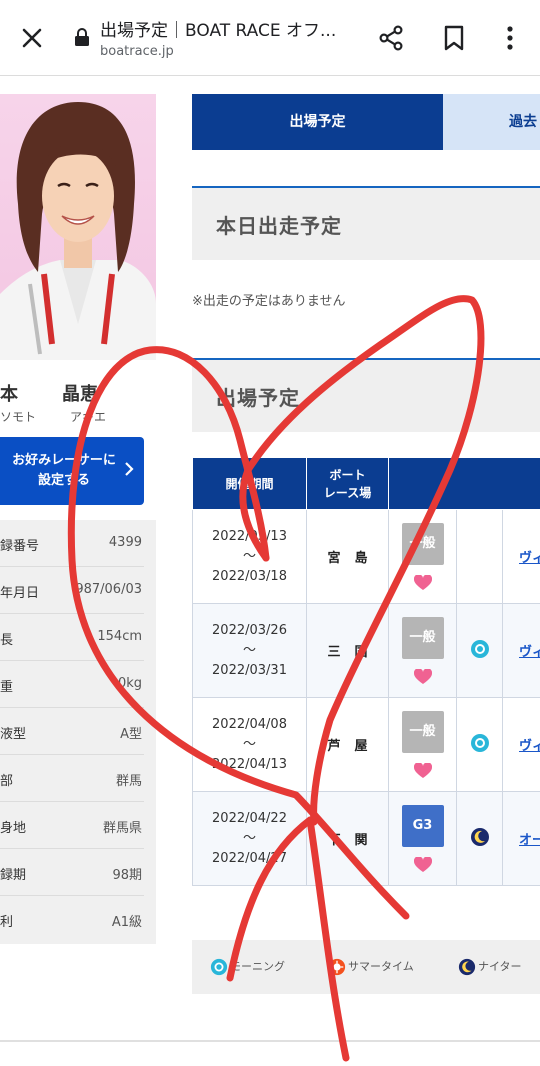 Image resolution: width=540 pixels, height=1066 pixels. What do you see at coordinates (18, 417) in the screenshot?
I see `racer-last-name-kana: ソモト` at bounding box center [18, 417].